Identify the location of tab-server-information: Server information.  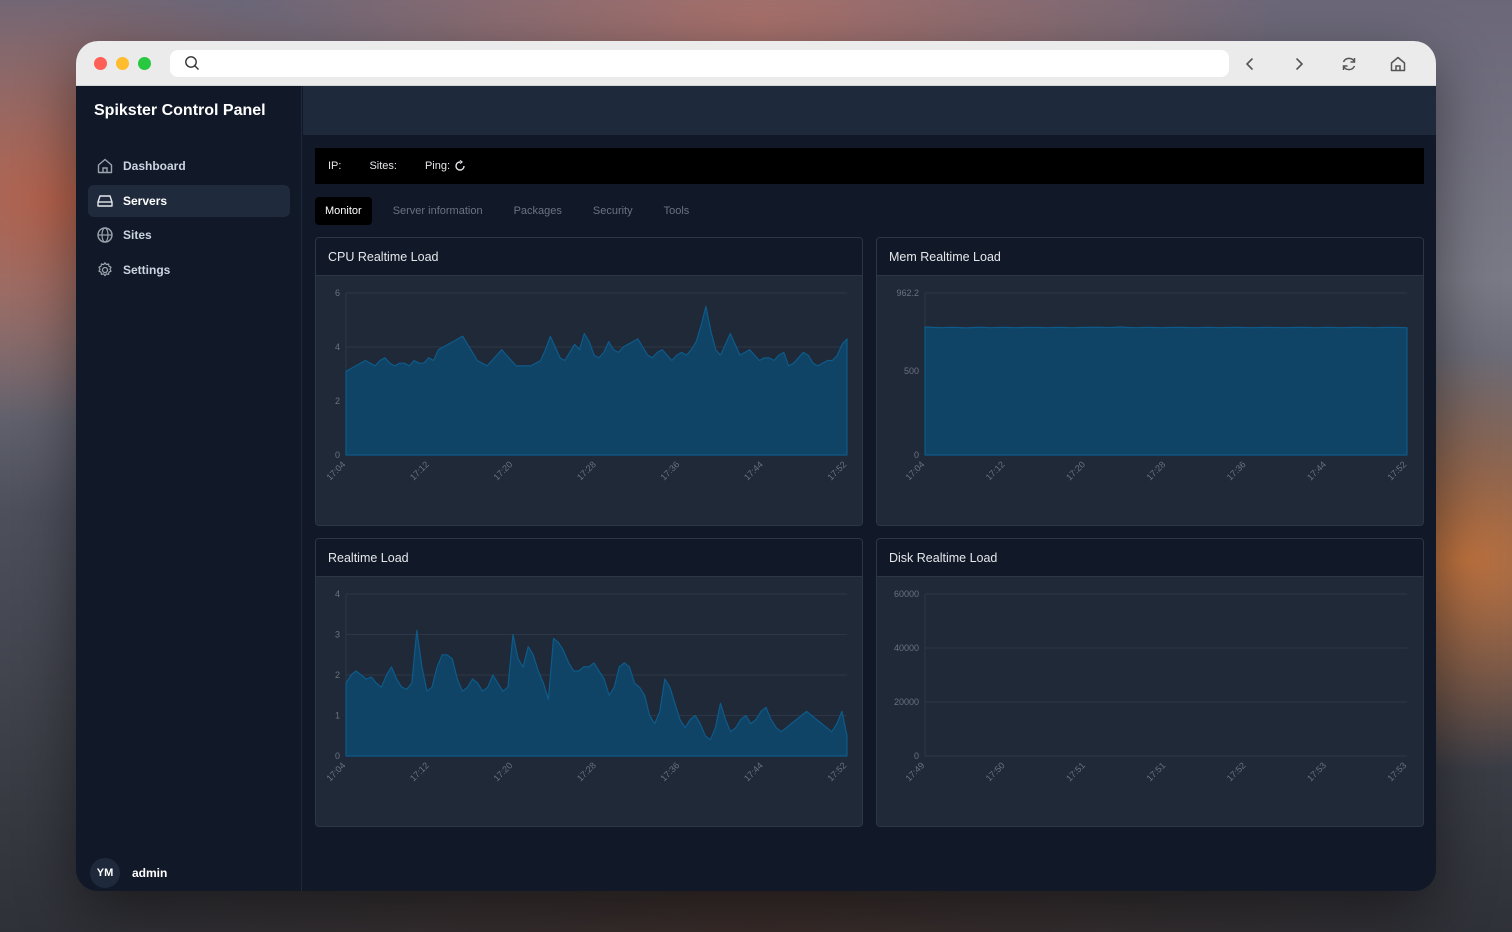
(438, 211).